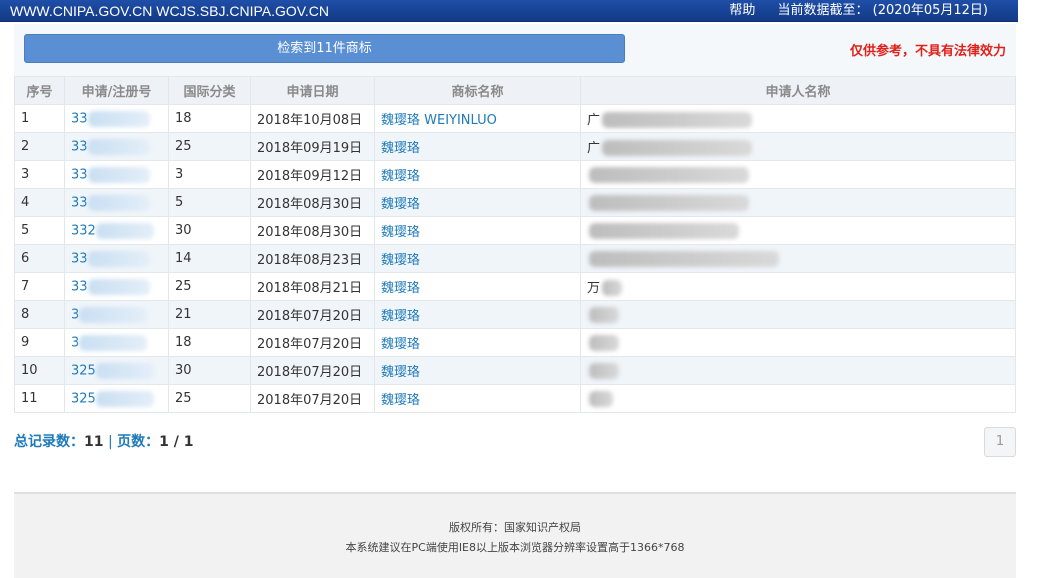  I want to click on cell-applicant: 万, so click(798, 286).